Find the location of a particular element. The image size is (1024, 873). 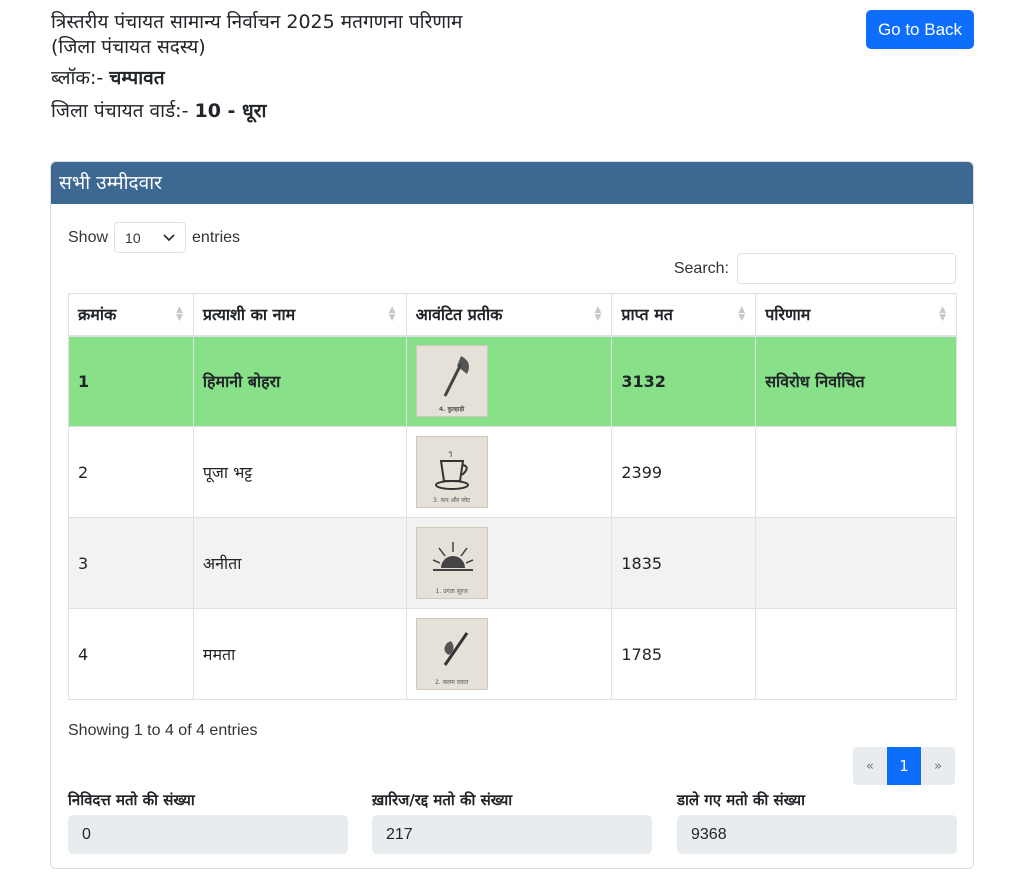

column-label: परिणाम is located at coordinates (788, 315).